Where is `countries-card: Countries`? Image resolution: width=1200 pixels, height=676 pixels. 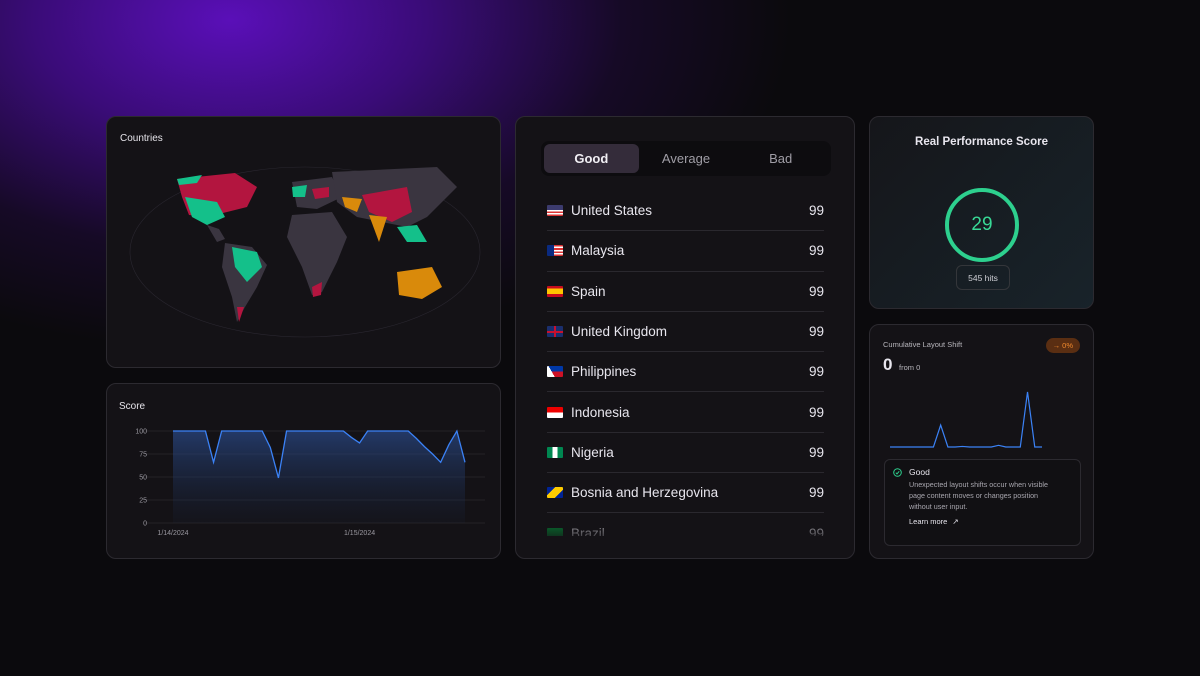 countries-card: Countries is located at coordinates (303, 242).